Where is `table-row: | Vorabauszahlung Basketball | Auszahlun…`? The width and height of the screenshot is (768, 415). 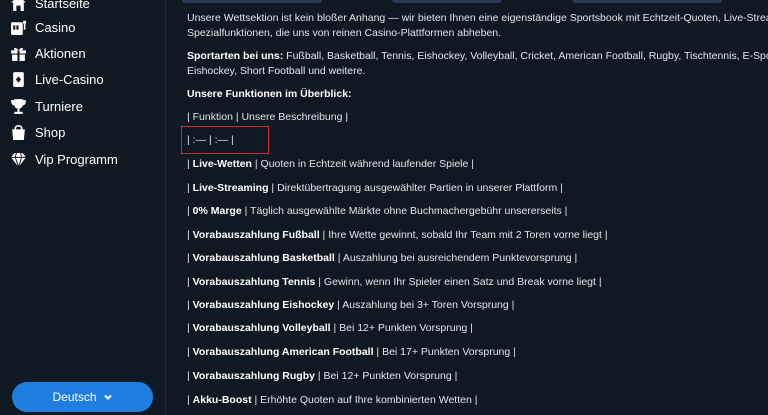
table-row: | Vorabauszahlung Basketball | Auszahlun… is located at coordinates (382, 258).